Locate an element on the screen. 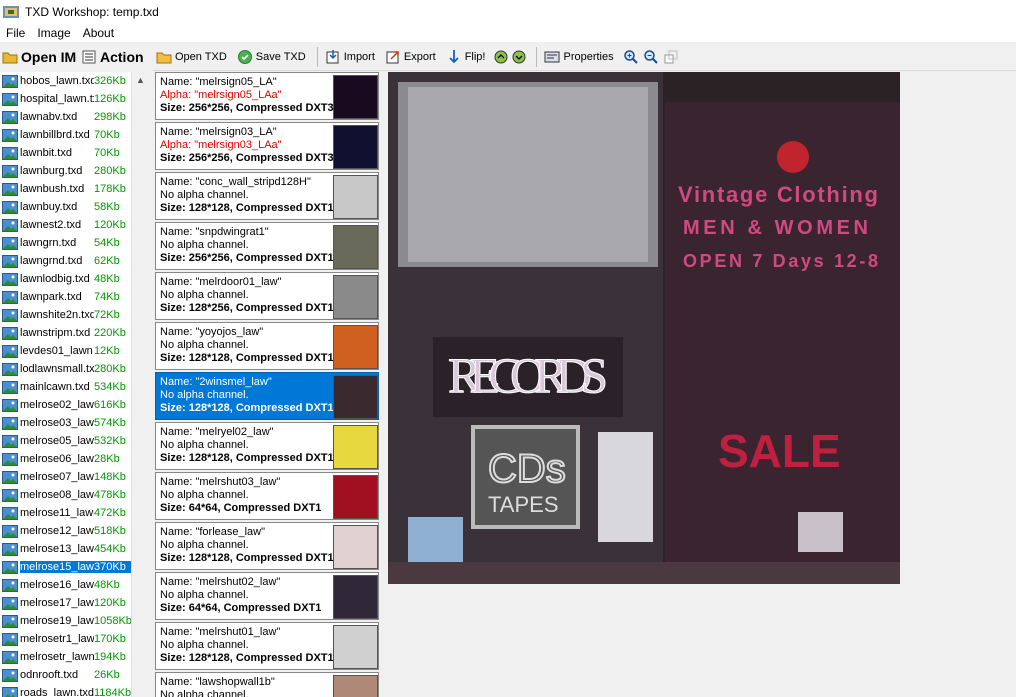 This screenshot has width=1016, height=697. file-list-item: levdes01_lawn 12Kb is located at coordinates (74, 351).